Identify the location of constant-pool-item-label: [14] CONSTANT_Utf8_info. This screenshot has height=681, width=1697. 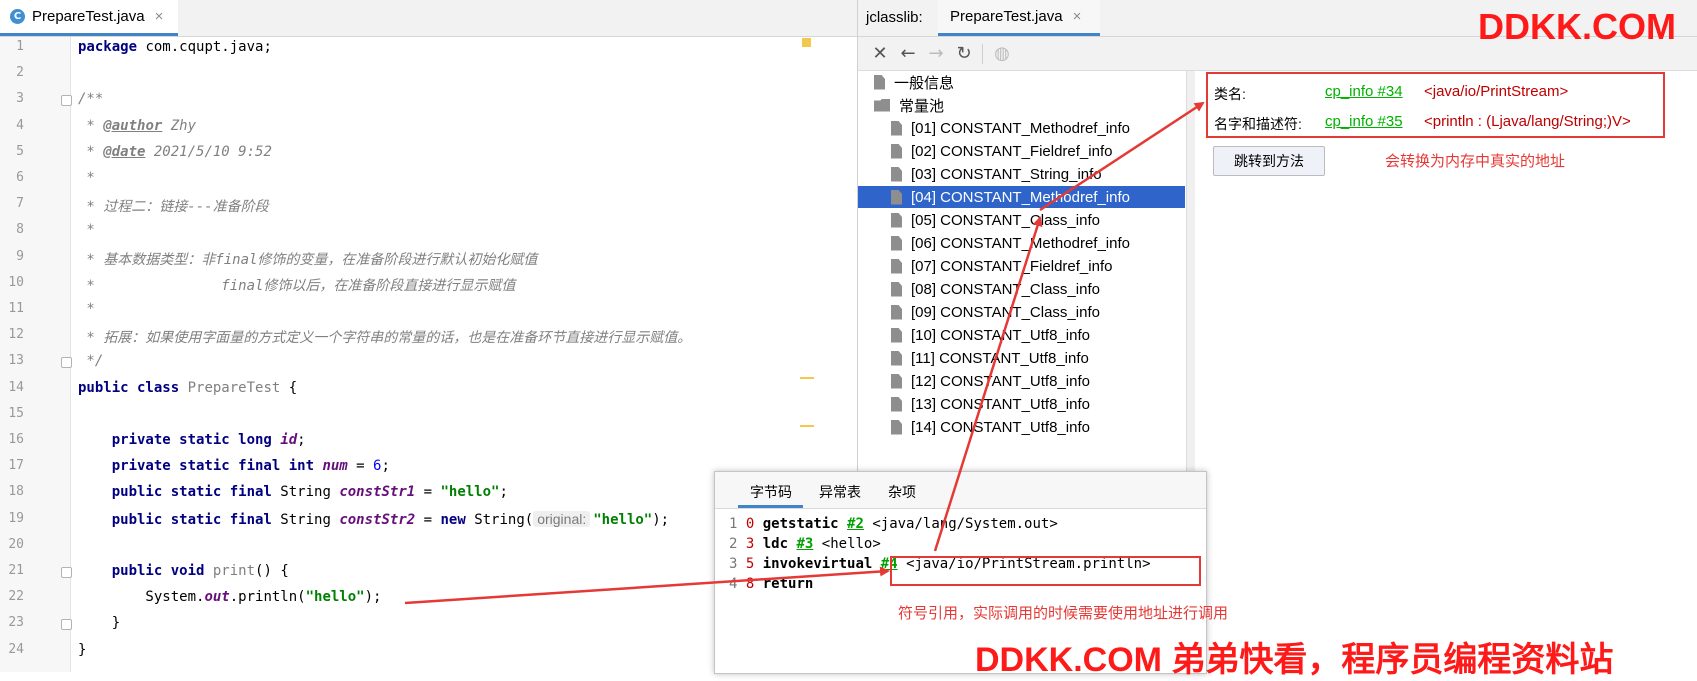
(1000, 427).